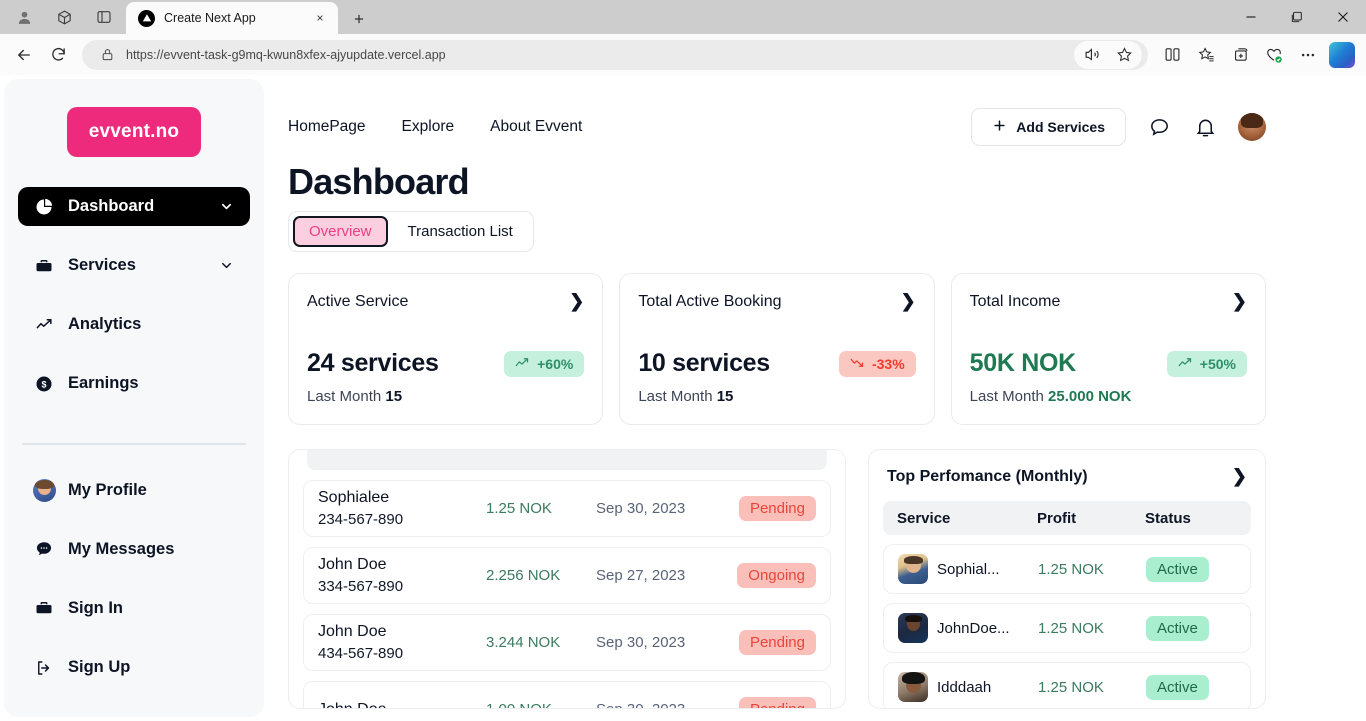  I want to click on minimize-button, so click(1251, 17).